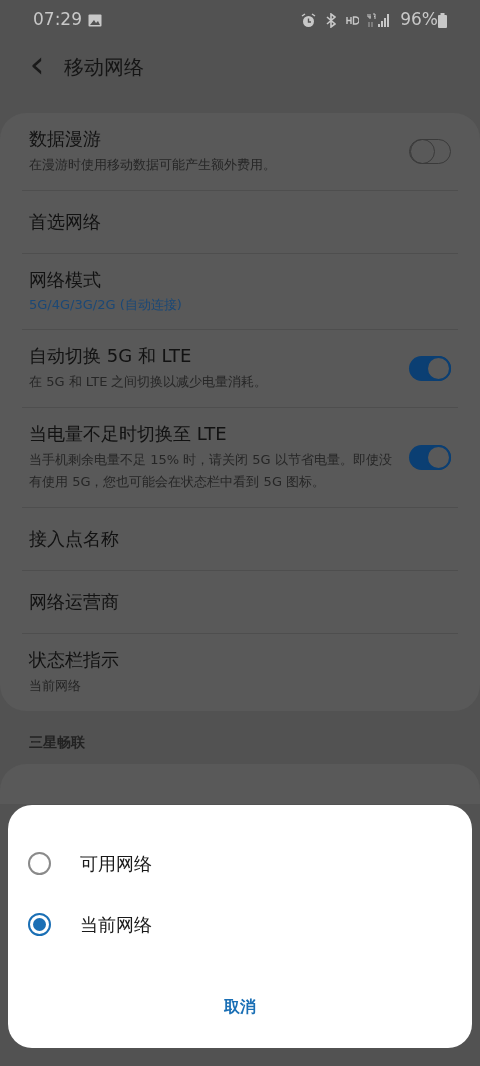 This screenshot has width=480, height=1066. I want to click on radio-option: 当前网络, so click(240, 924).